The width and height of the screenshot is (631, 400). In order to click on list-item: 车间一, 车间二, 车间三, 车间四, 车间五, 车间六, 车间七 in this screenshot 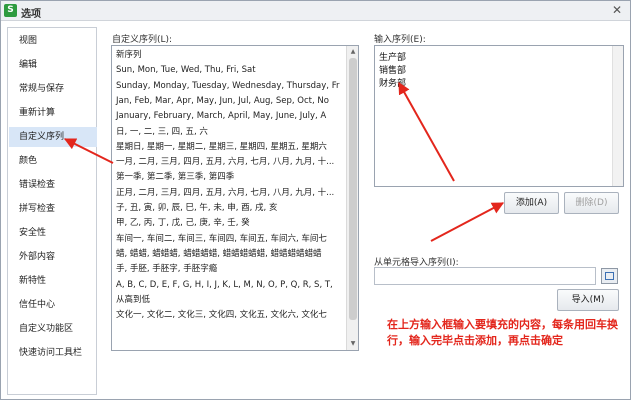, I will do `click(229, 239)`.